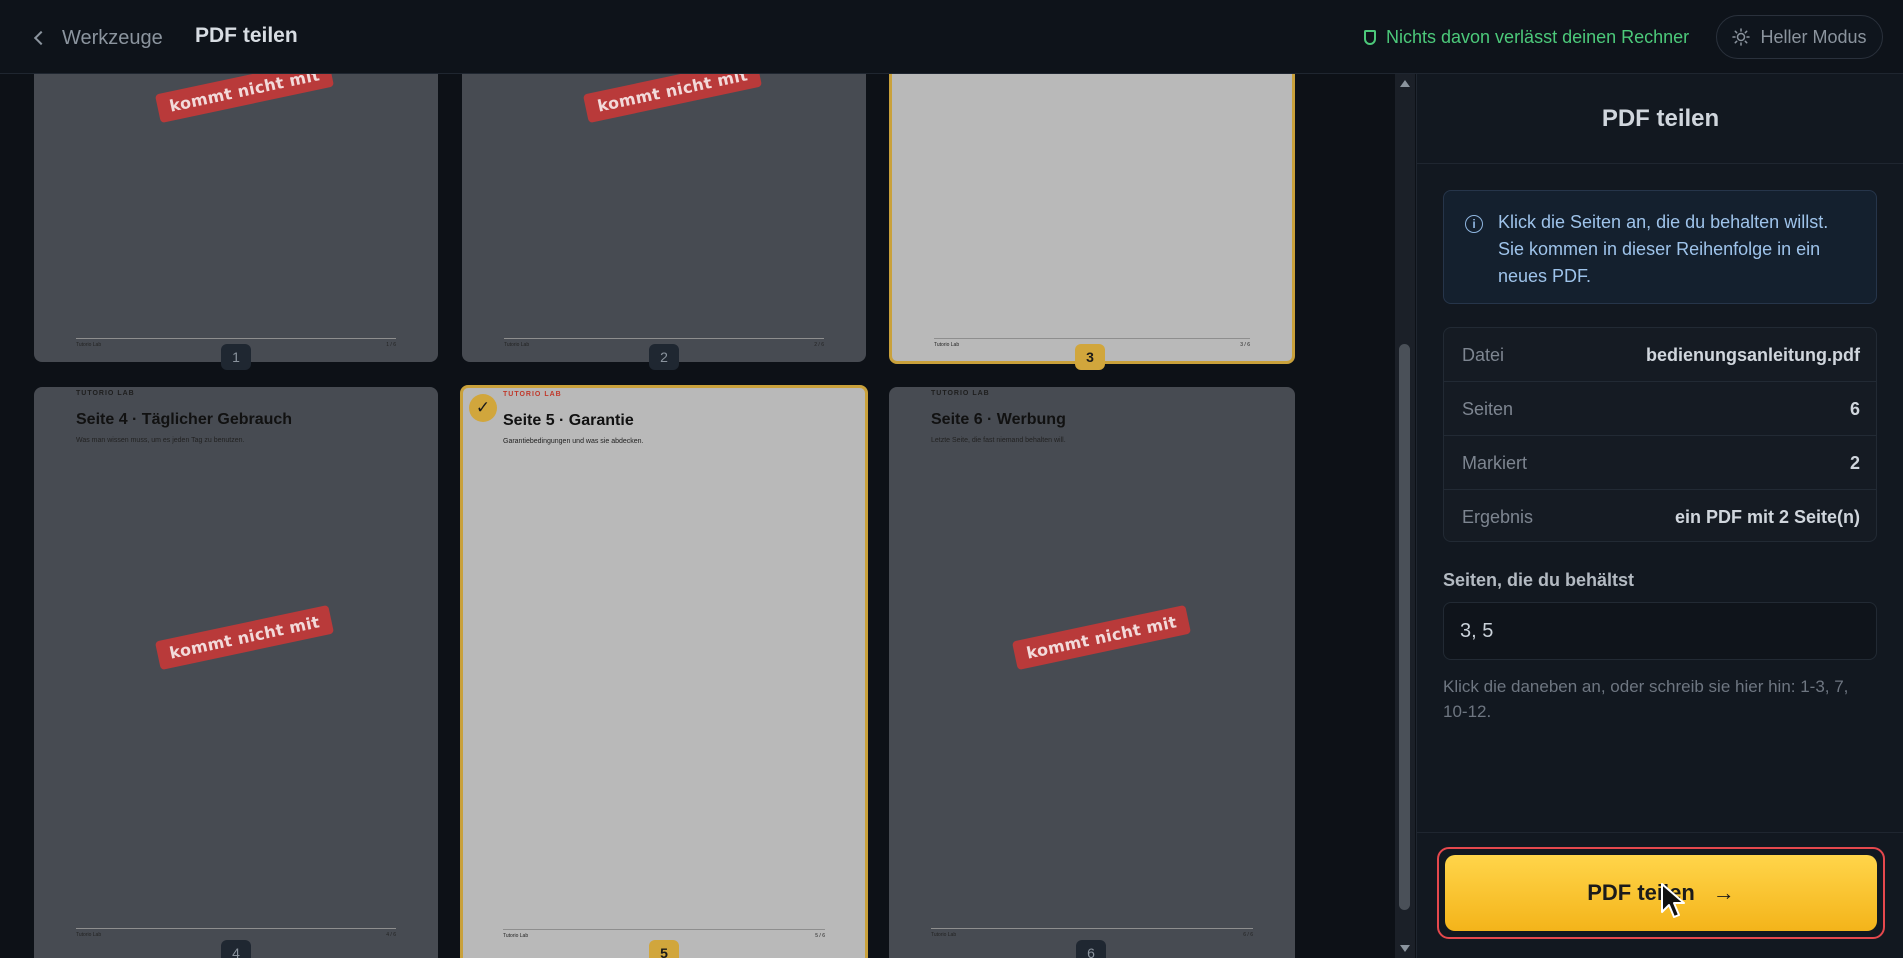 This screenshot has height=958, width=1903. Describe the element at coordinates (391, 345) in the screenshot. I see `footer-right: 1 / 6` at that location.